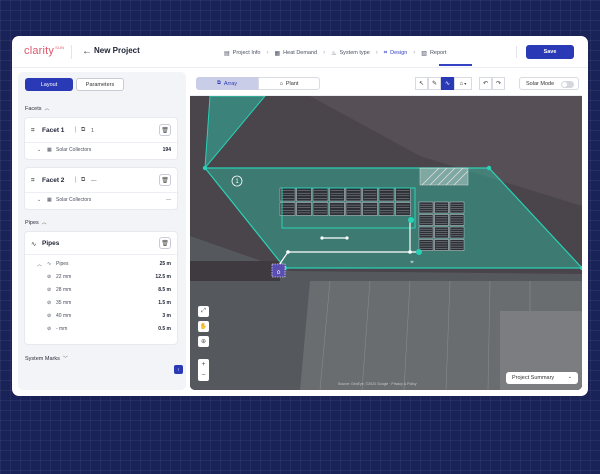 Image resolution: width=600 pixels, height=474 pixels. I want to click on equipment-tool-dropdown: ⌂ ▾, so click(463, 83).